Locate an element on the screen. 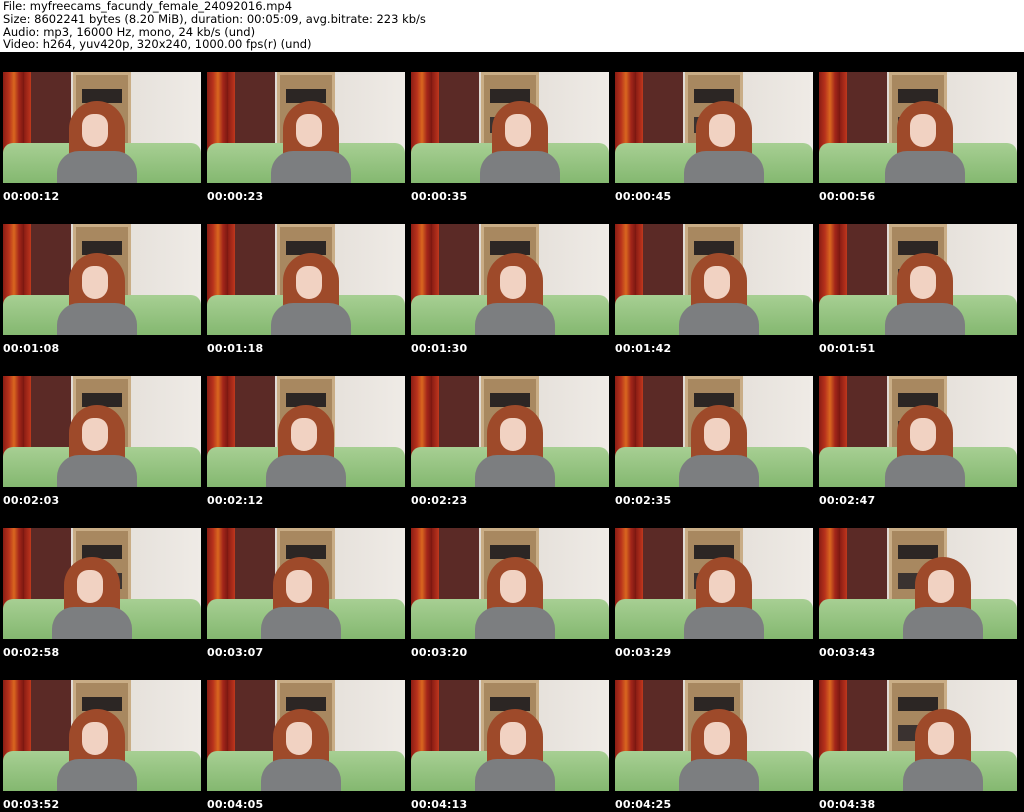 The width and height of the screenshot is (1024, 812). video-thumbnail: 00:03:20 is located at coordinates (510, 584).